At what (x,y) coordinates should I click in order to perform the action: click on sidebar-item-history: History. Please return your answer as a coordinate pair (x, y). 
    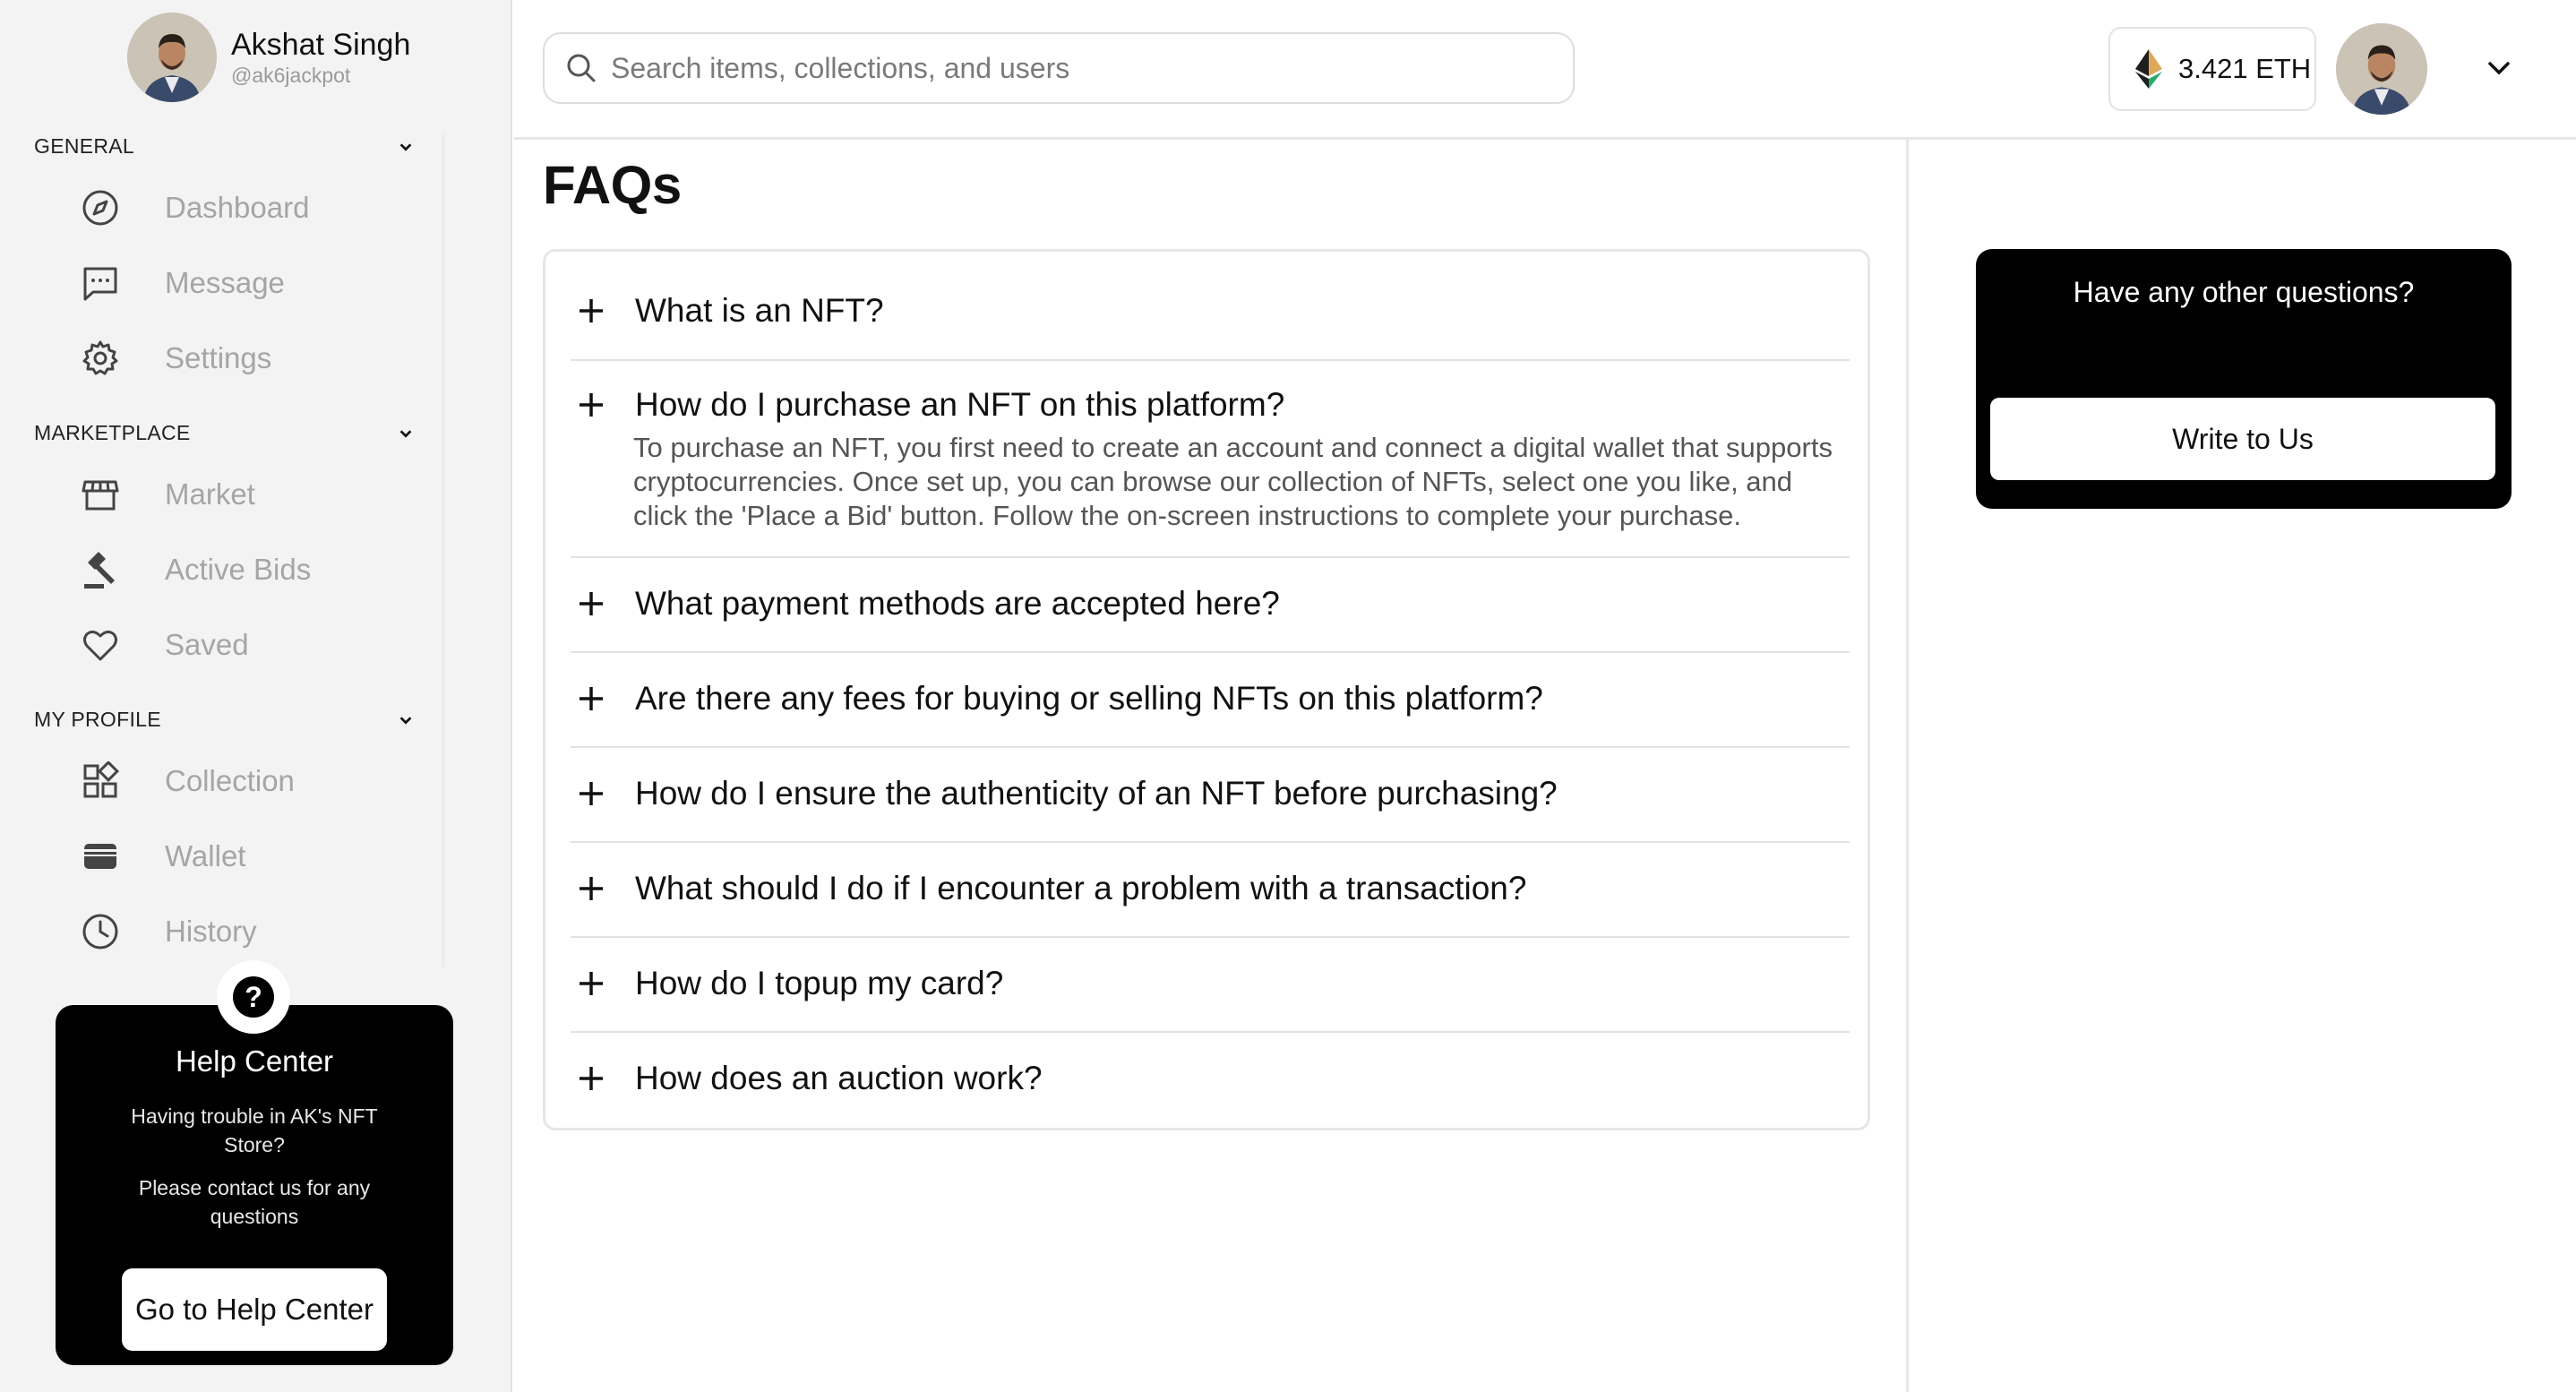
    Looking at the image, I should click on (258, 931).